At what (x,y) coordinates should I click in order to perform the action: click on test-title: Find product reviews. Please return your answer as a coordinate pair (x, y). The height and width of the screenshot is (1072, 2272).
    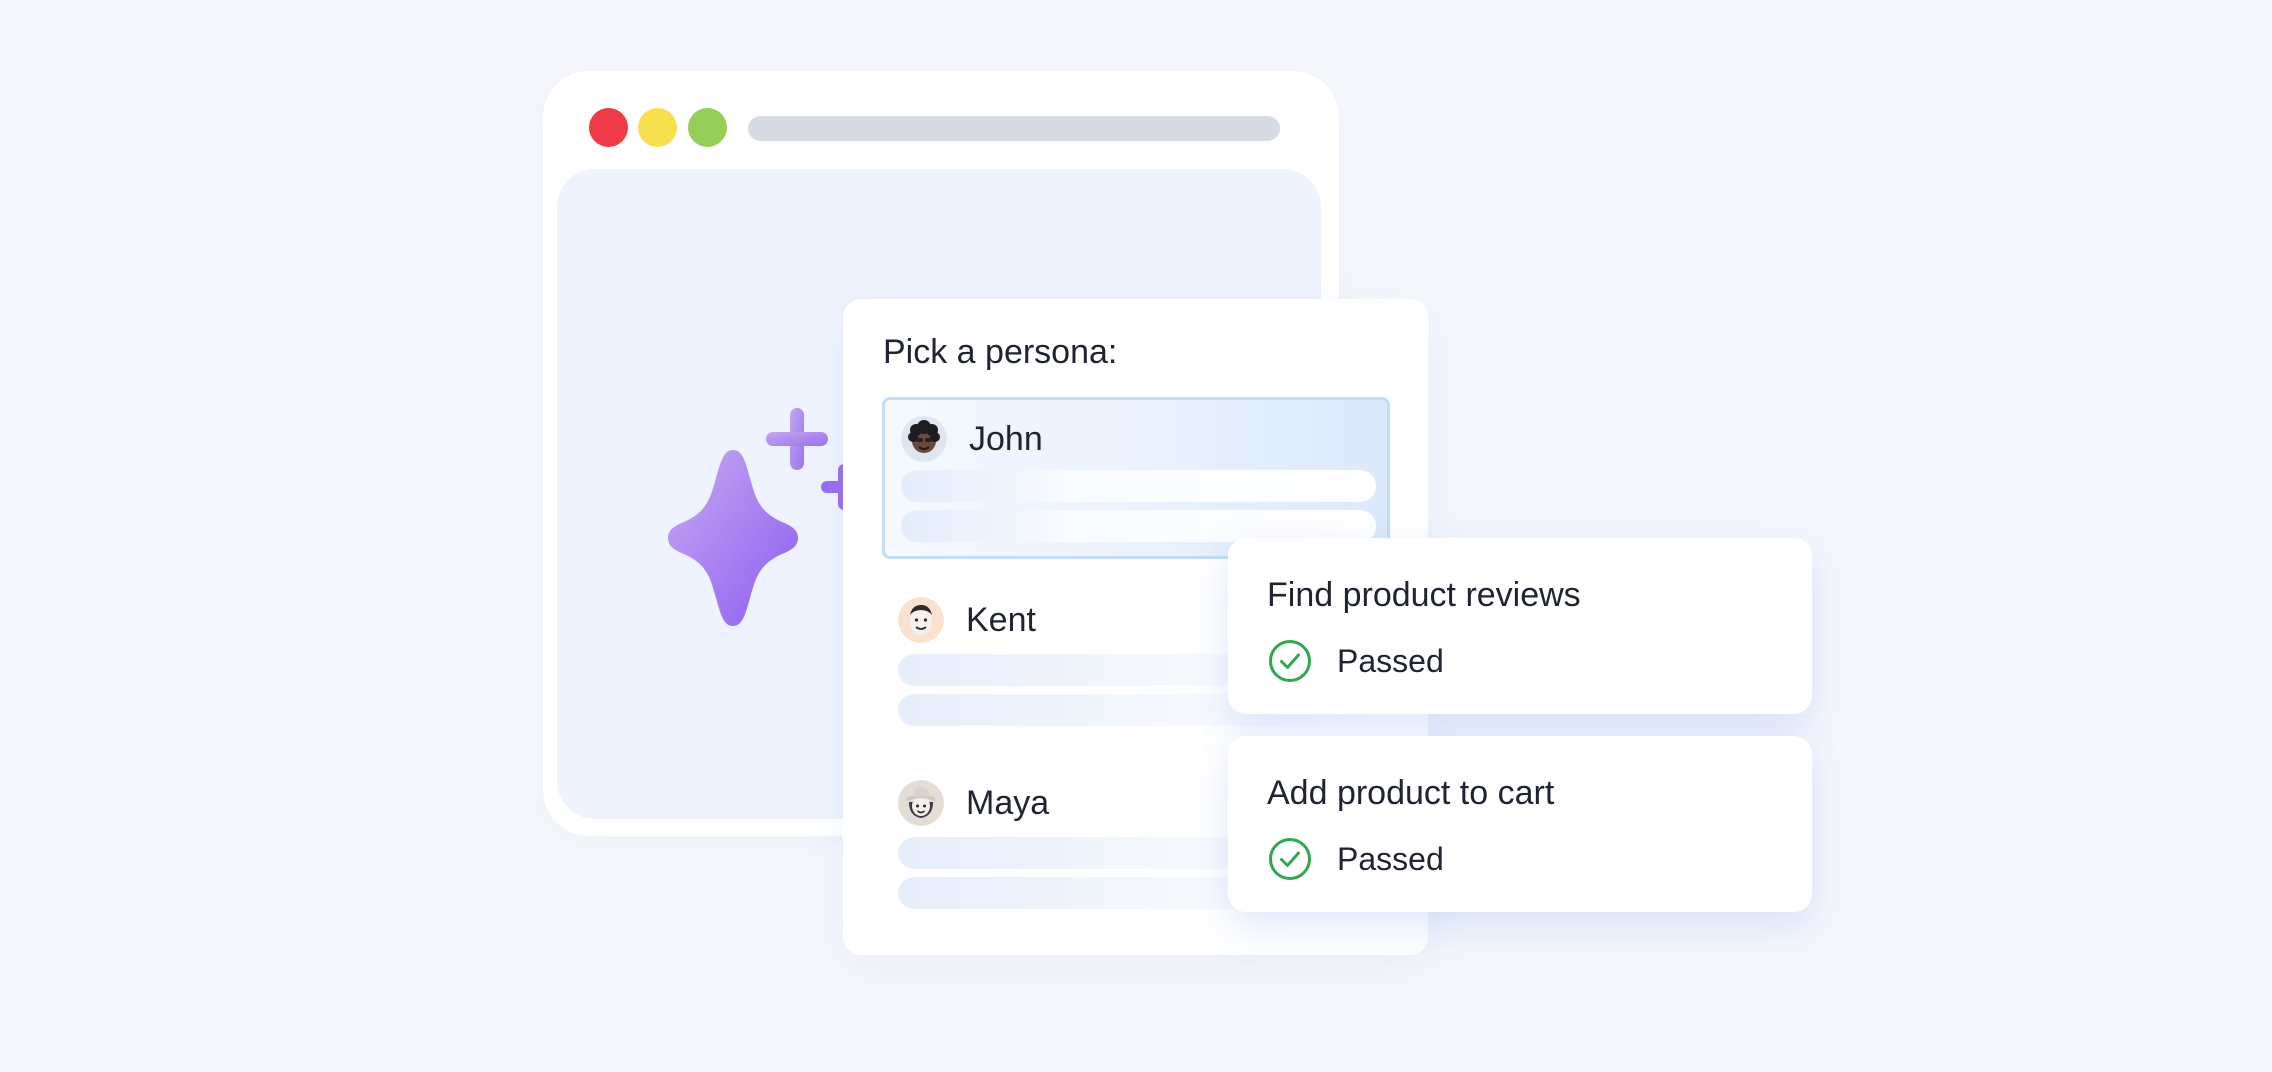
    Looking at the image, I should click on (1424, 595).